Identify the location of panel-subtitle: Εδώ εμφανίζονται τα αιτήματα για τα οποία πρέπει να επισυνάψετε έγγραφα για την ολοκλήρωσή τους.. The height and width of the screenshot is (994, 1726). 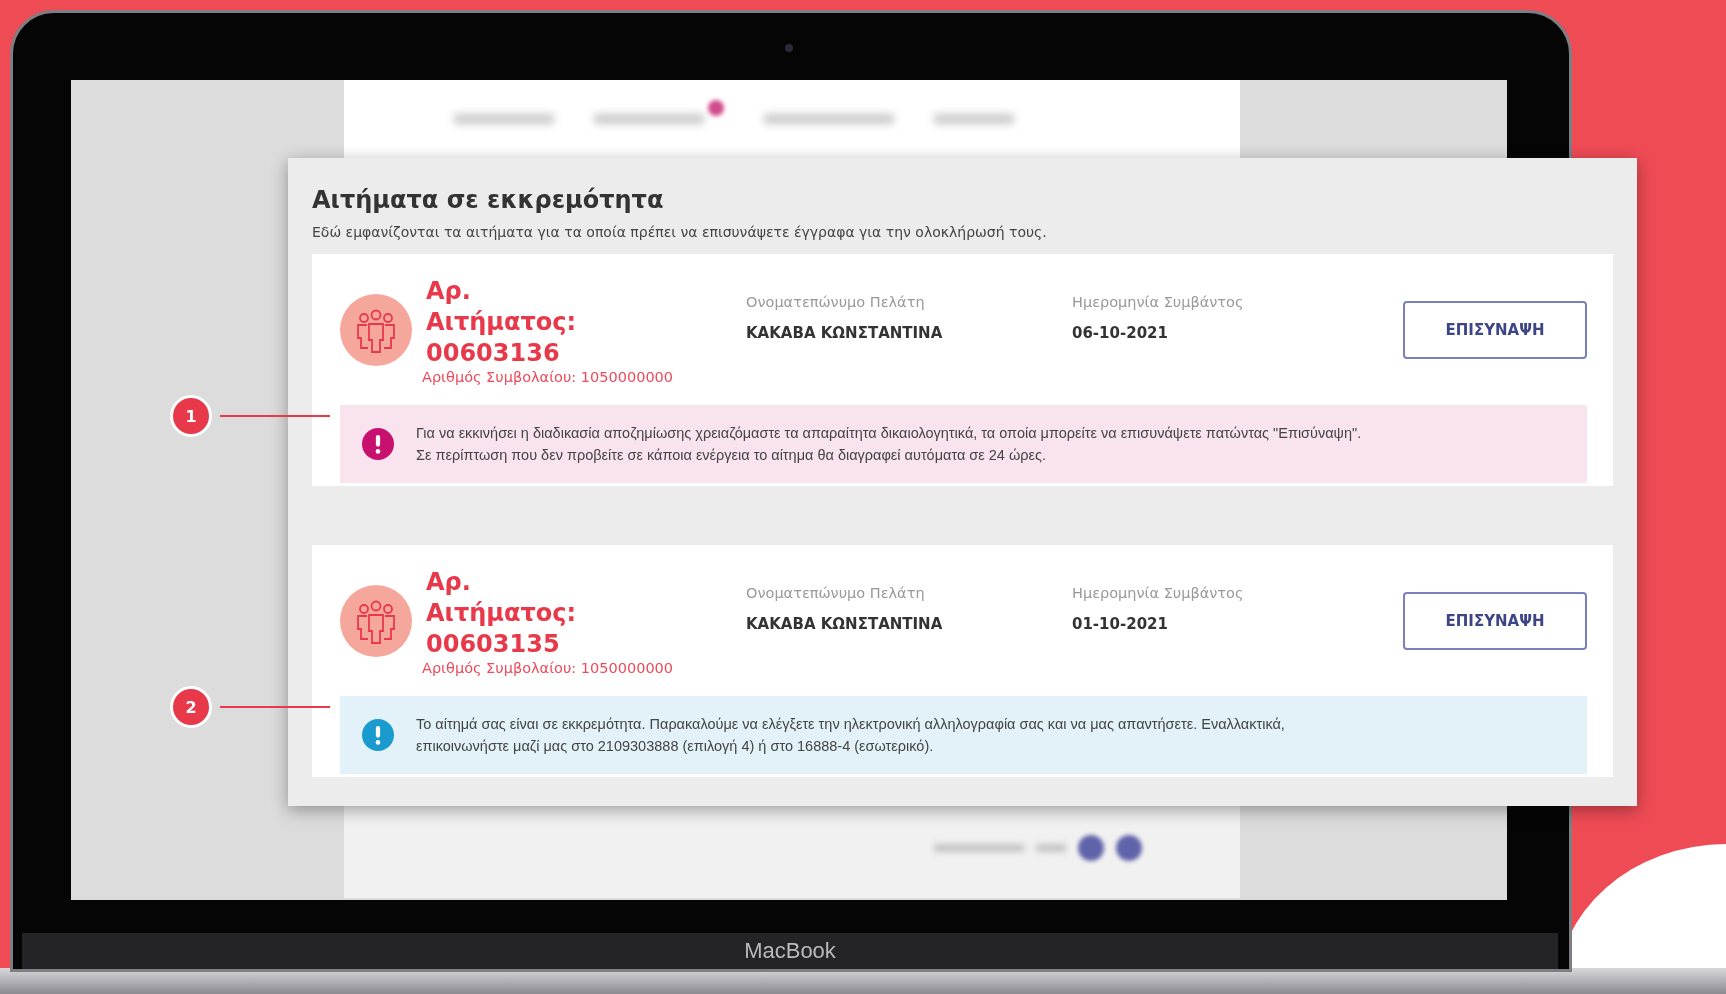
(680, 232).